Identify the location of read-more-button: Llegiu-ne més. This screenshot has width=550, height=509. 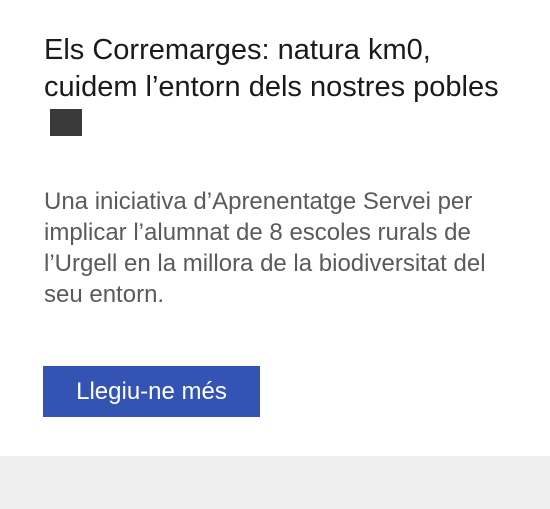
(151, 391).